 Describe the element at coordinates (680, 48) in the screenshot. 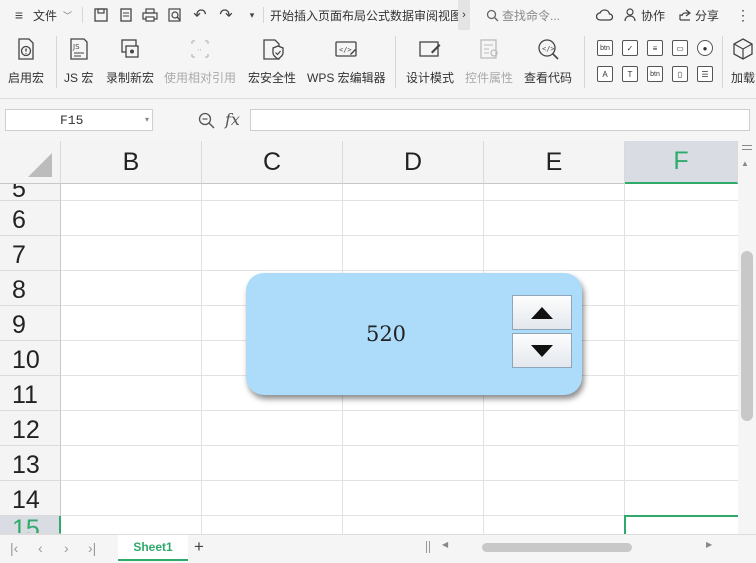

I see `frame-control-icon: ▭` at that location.